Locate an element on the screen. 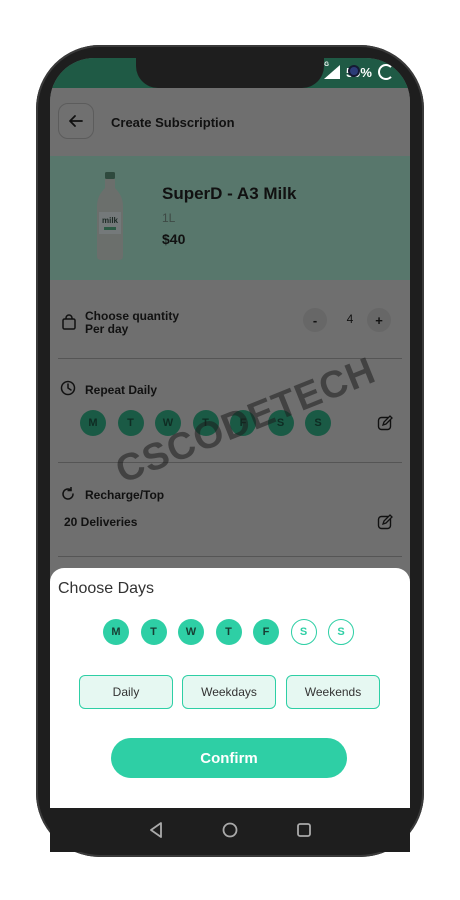 The width and height of the screenshot is (460, 900). nav-back-icon is located at coordinates (156, 830).